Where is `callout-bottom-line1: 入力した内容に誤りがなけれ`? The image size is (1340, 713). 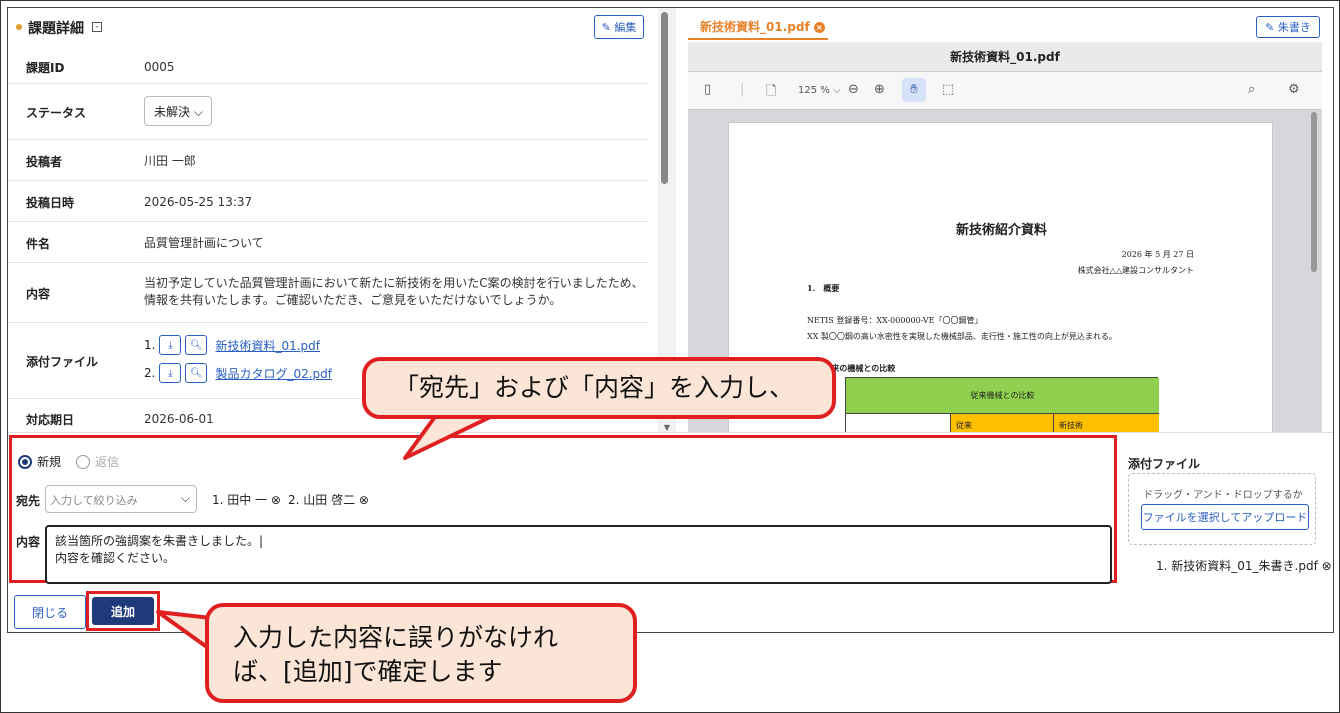 callout-bottom-line1: 入力した内容に誤りがなけれ is located at coordinates (396, 637).